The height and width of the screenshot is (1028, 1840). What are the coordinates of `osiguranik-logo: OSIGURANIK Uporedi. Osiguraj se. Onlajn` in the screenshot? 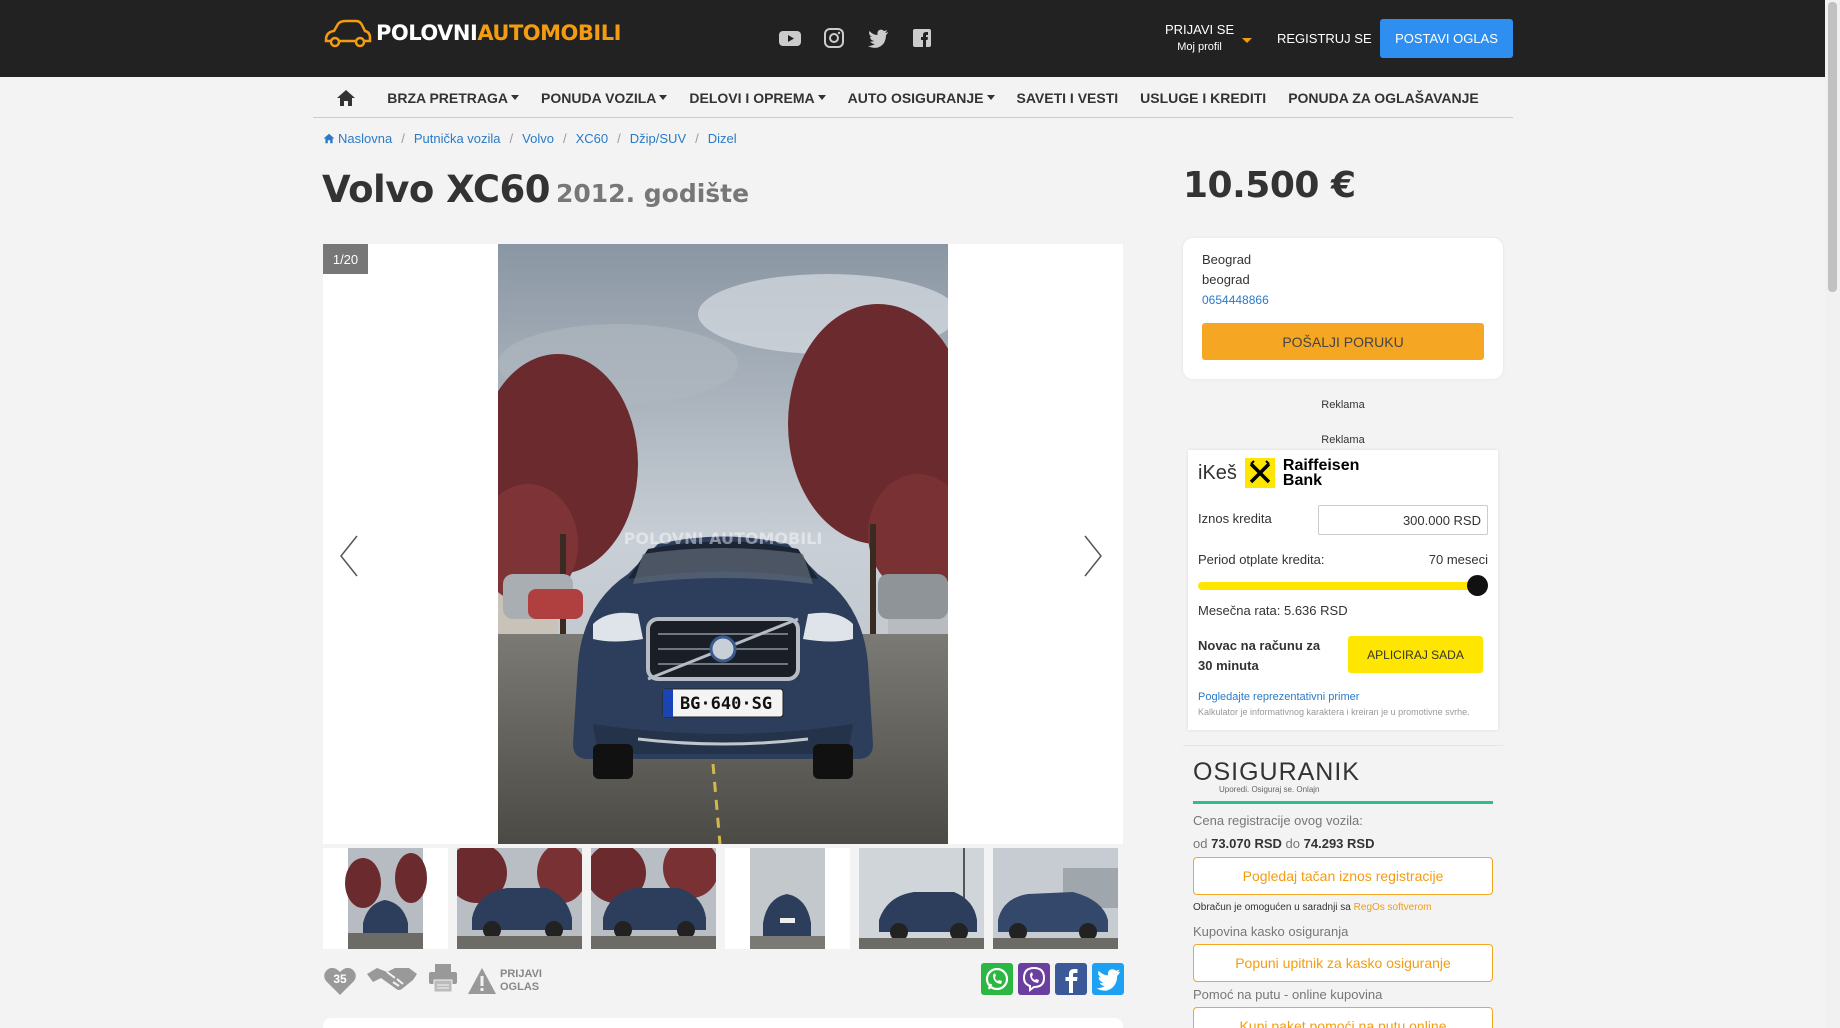 It's located at (1276, 776).